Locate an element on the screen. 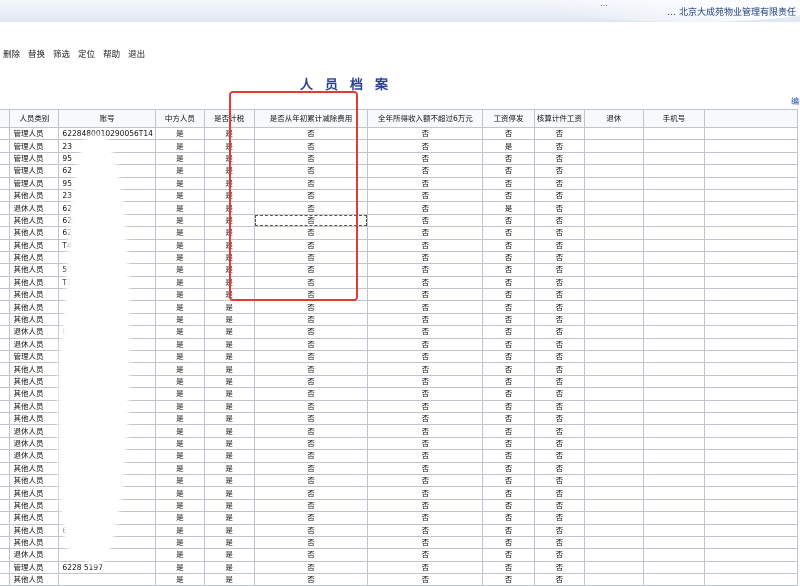  replace-button: 替换 is located at coordinates (36, 55).